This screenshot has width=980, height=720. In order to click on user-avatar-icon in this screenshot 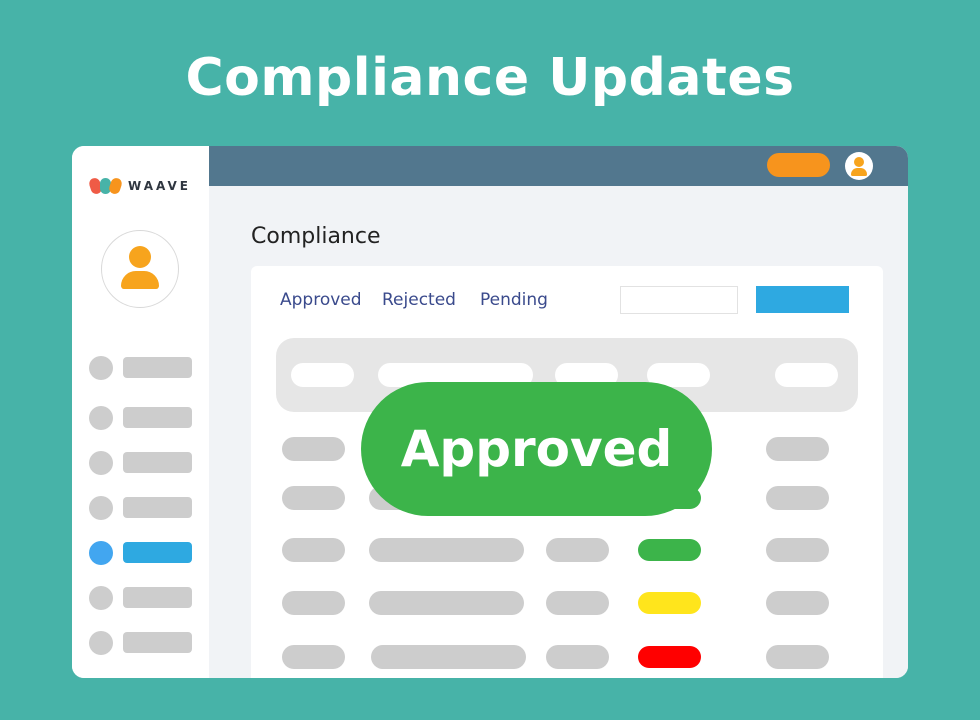, I will do `click(859, 166)`.